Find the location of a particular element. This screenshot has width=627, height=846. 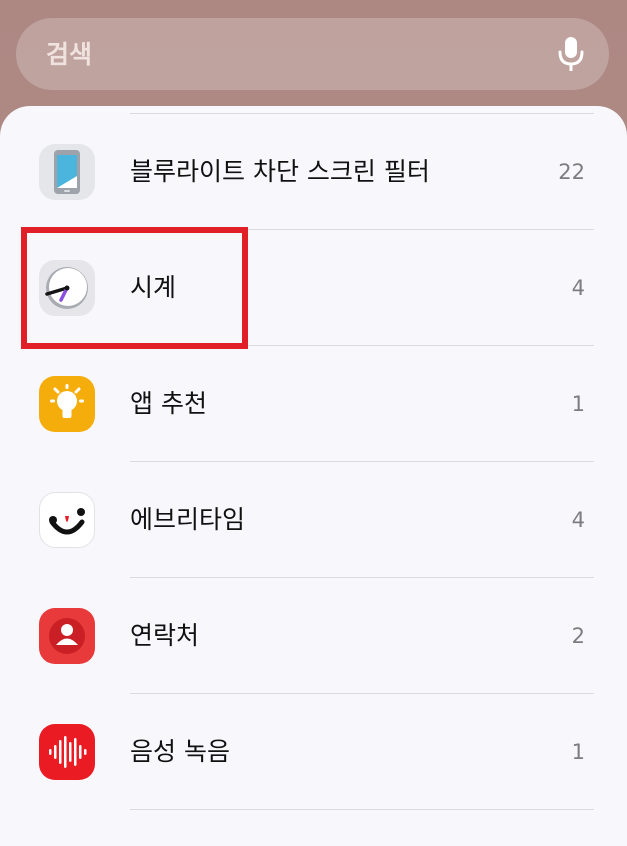

list-item-contacts: 연락처 2 is located at coordinates (313, 636).